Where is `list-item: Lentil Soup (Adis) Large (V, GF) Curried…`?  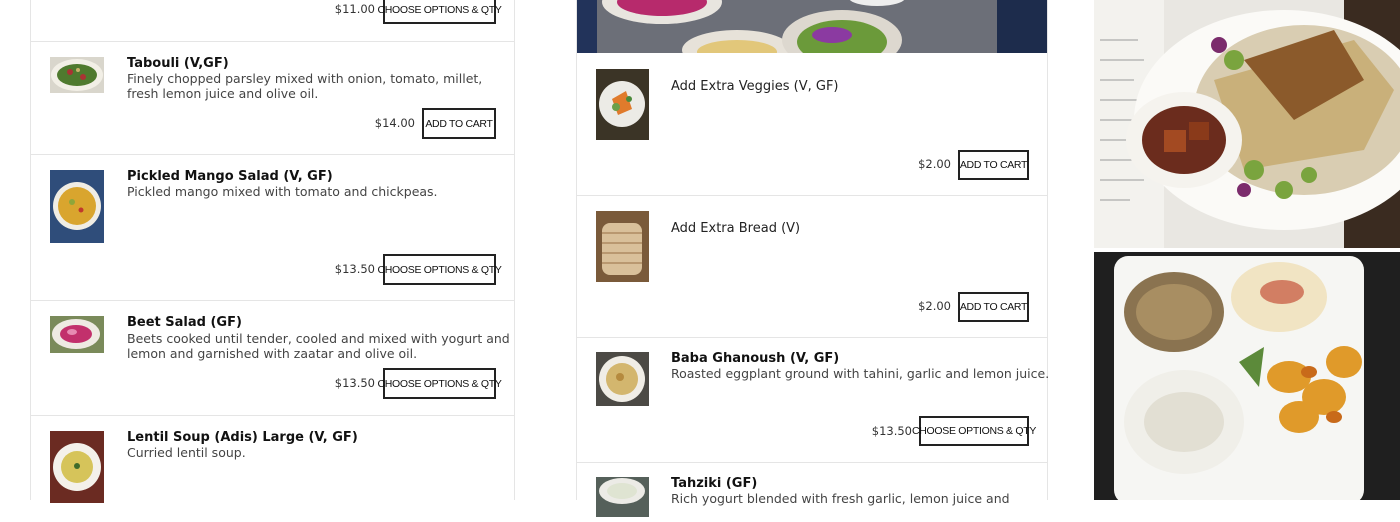 list-item: Lentil Soup (Adis) Large (V, GF) Curried… is located at coordinates (272, 465).